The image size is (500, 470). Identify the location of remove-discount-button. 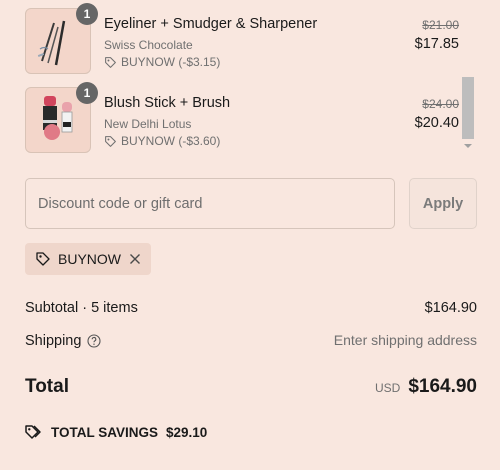
(135, 259).